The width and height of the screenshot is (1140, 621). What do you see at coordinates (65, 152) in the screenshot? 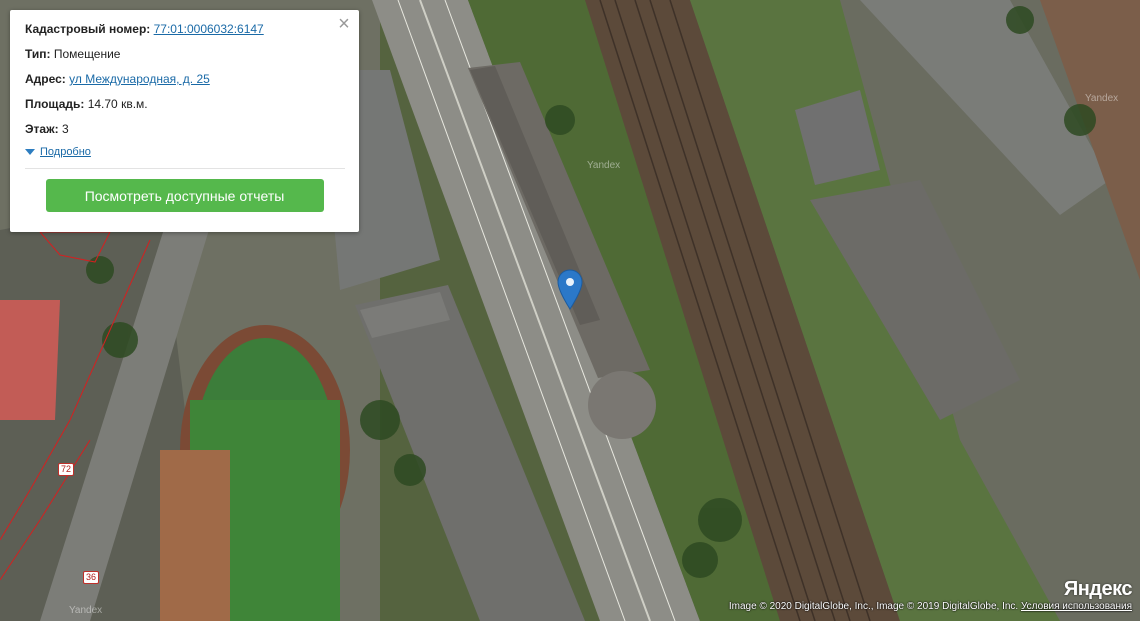
I see `details-toggle-label: Подробно` at bounding box center [65, 152].